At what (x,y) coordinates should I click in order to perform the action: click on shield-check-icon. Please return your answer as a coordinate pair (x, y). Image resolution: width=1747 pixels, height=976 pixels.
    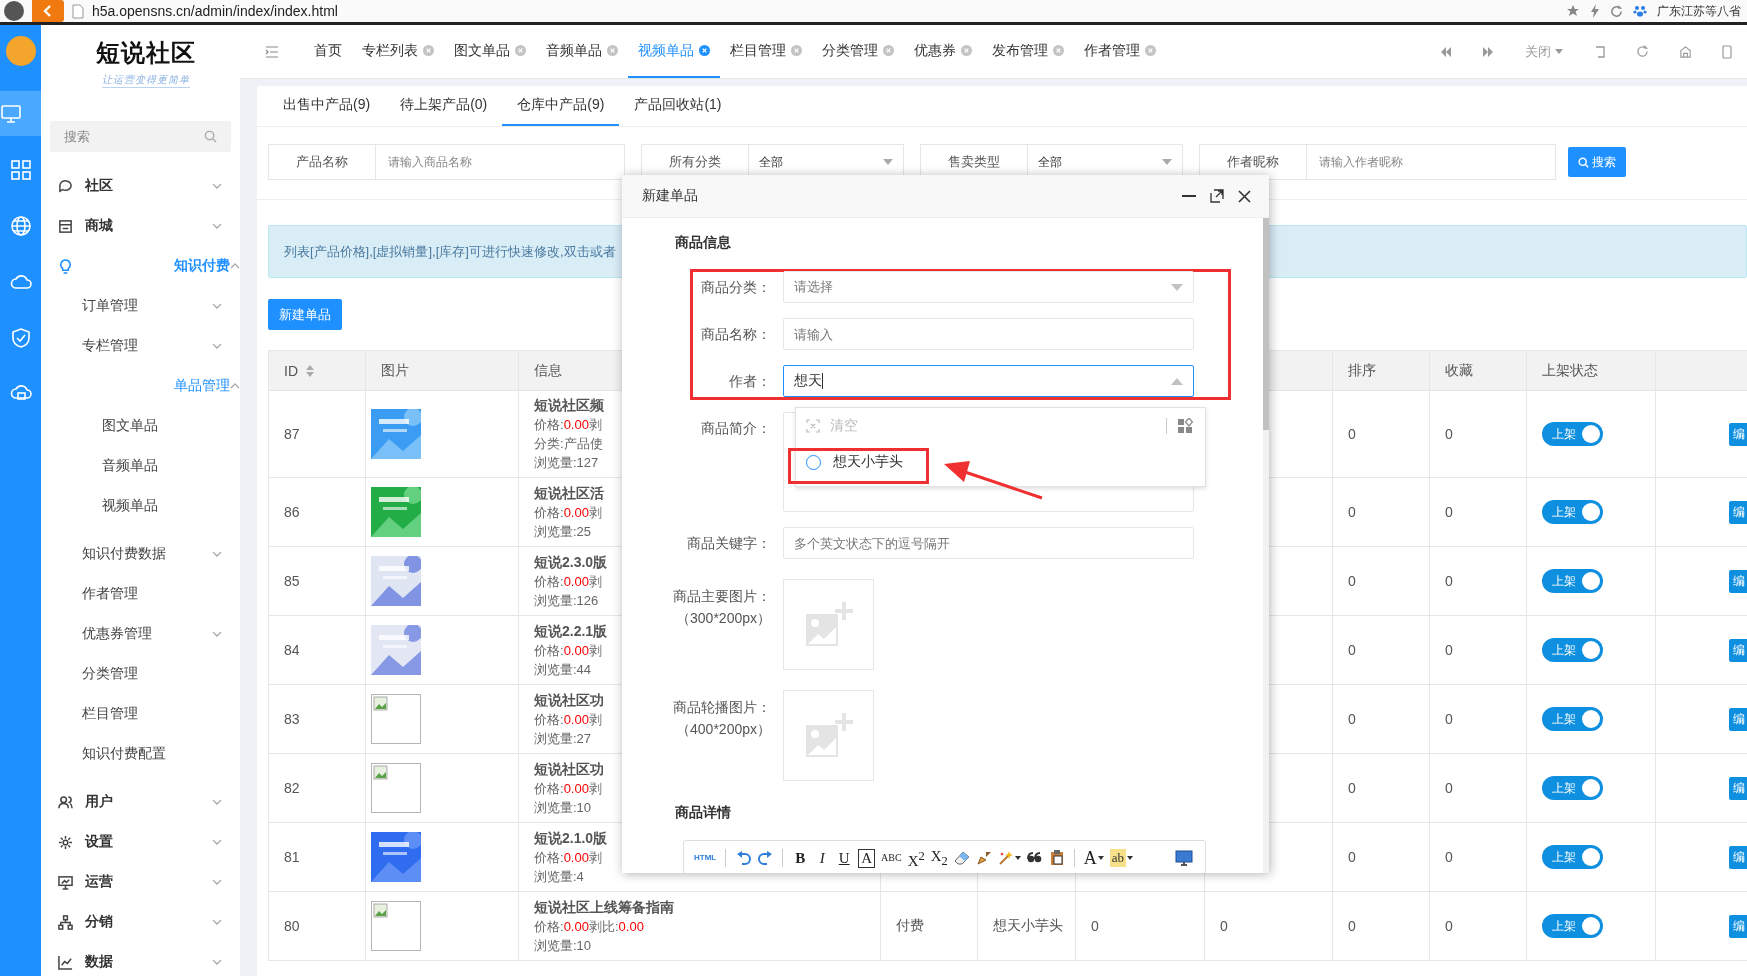
    Looking at the image, I should click on (20, 337).